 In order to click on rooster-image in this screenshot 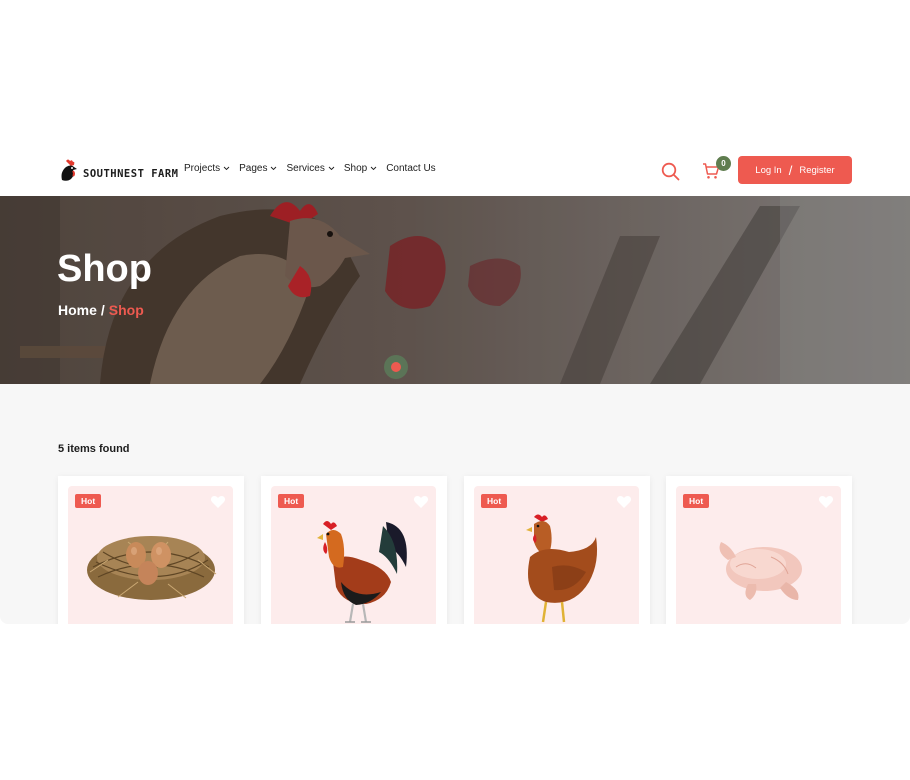, I will do `click(362, 572)`.